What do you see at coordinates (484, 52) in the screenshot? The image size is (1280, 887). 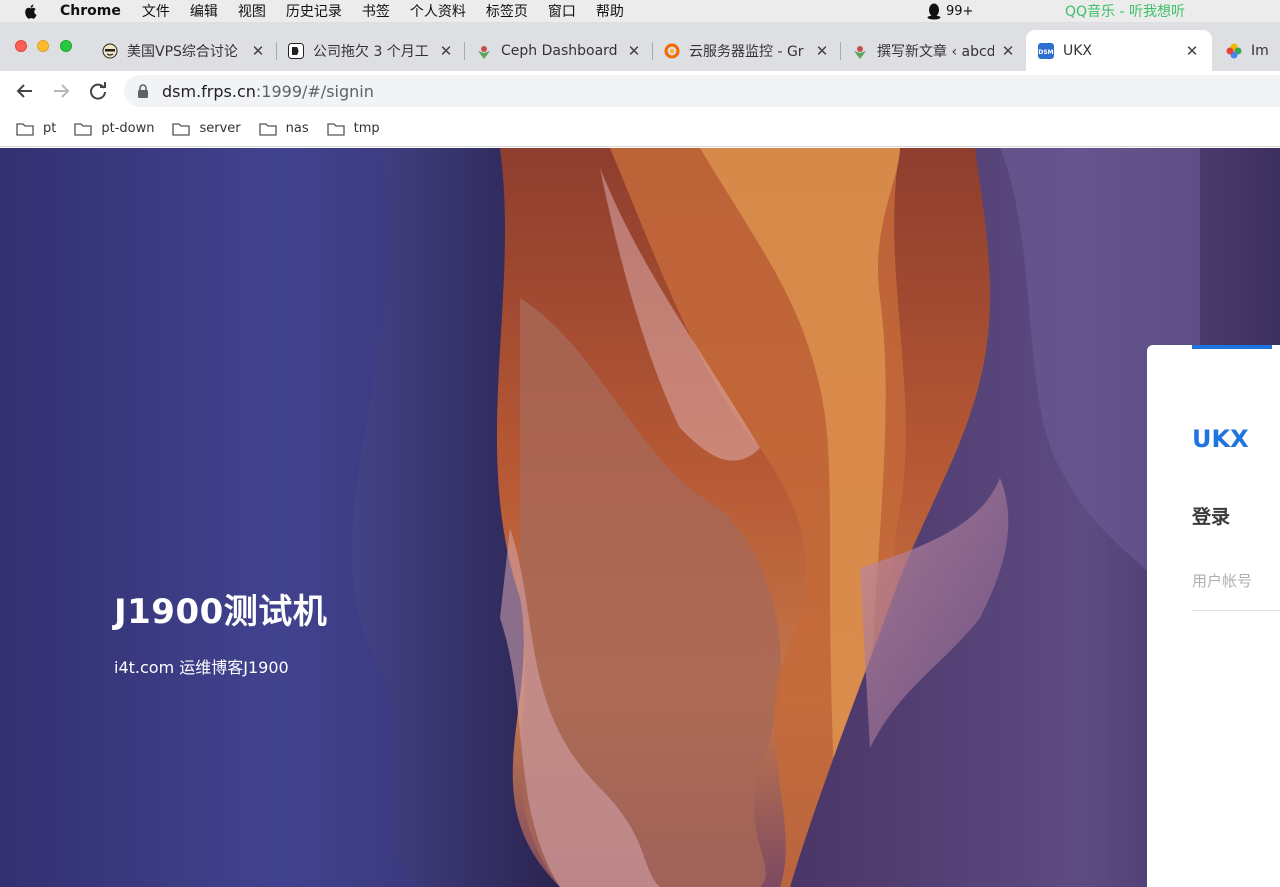 I see `ceph-icon` at bounding box center [484, 52].